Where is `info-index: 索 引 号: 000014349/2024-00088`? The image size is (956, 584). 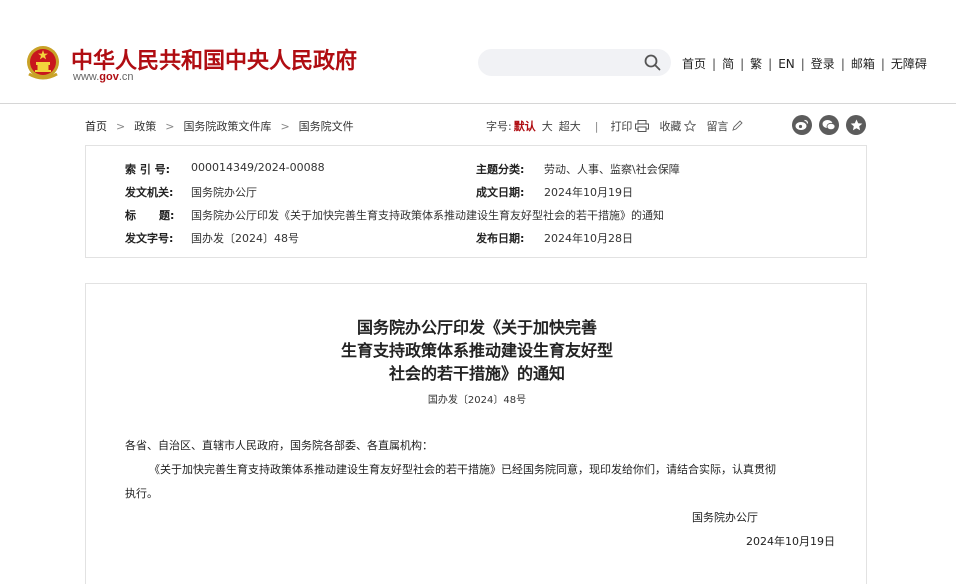
info-index: 索 引 号: 000014349/2024-00088 is located at coordinates (225, 169).